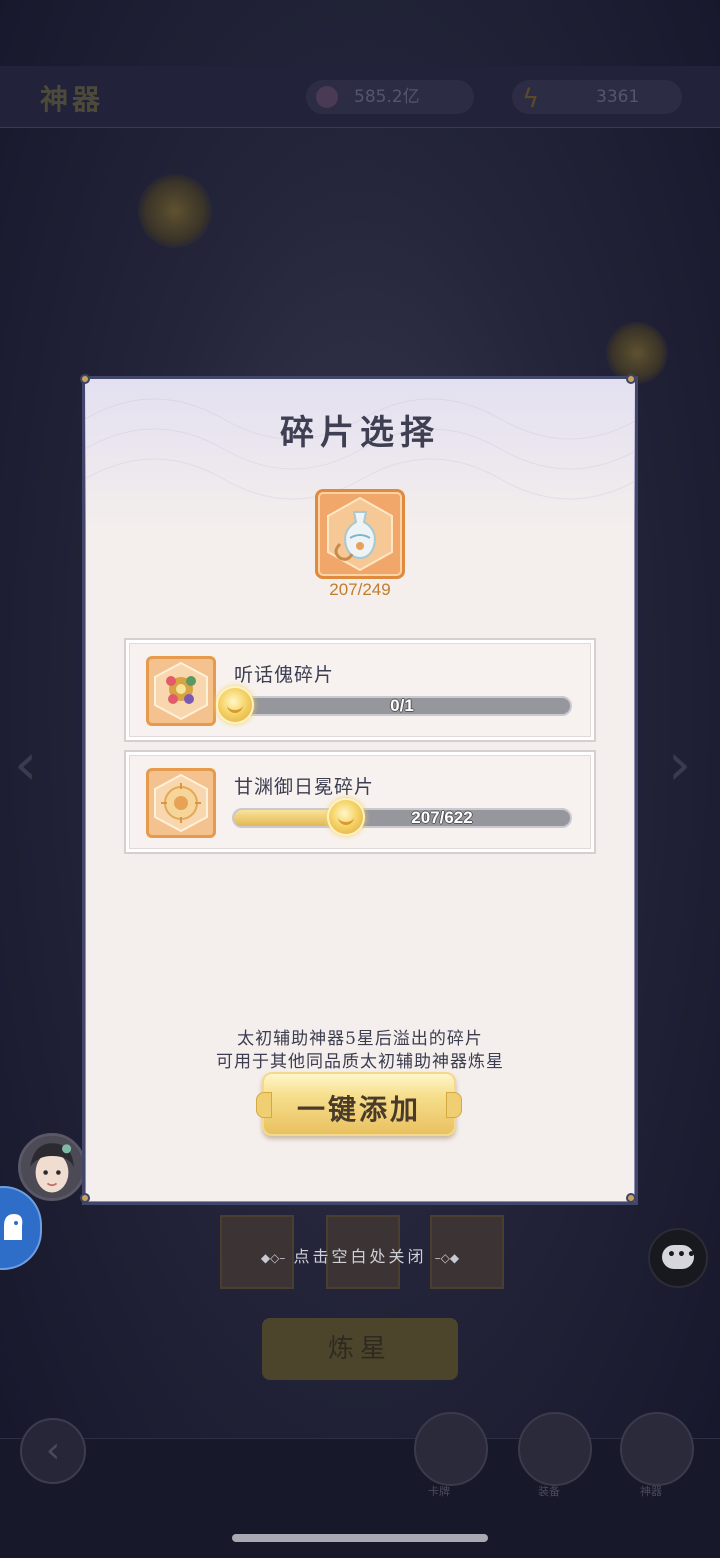 The height and width of the screenshot is (1558, 720). Describe the element at coordinates (327, 97) in the screenshot. I see `gem-icon` at that location.